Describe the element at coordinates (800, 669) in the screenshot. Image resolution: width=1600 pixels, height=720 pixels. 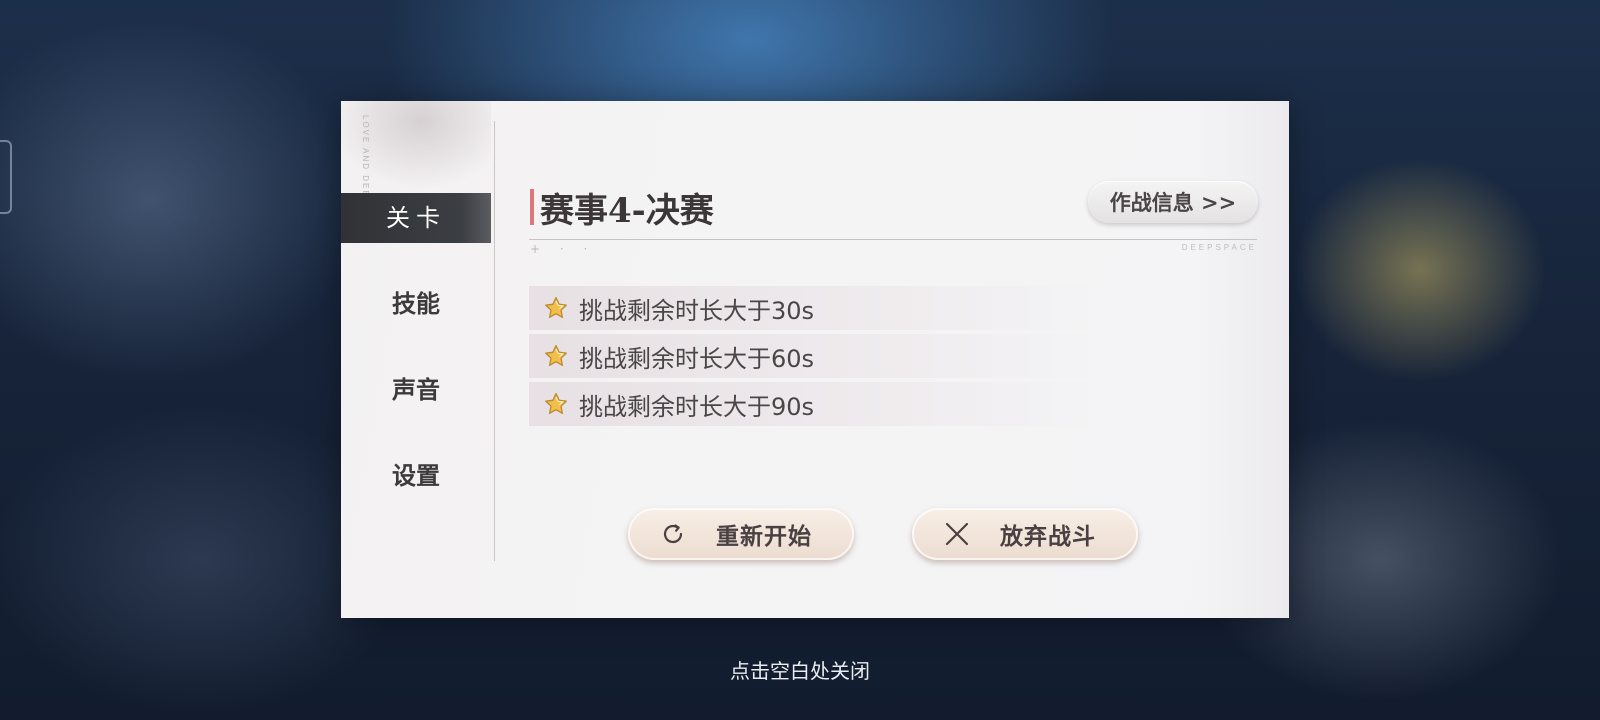
I see `close-hint: 点击空白处关闭` at that location.